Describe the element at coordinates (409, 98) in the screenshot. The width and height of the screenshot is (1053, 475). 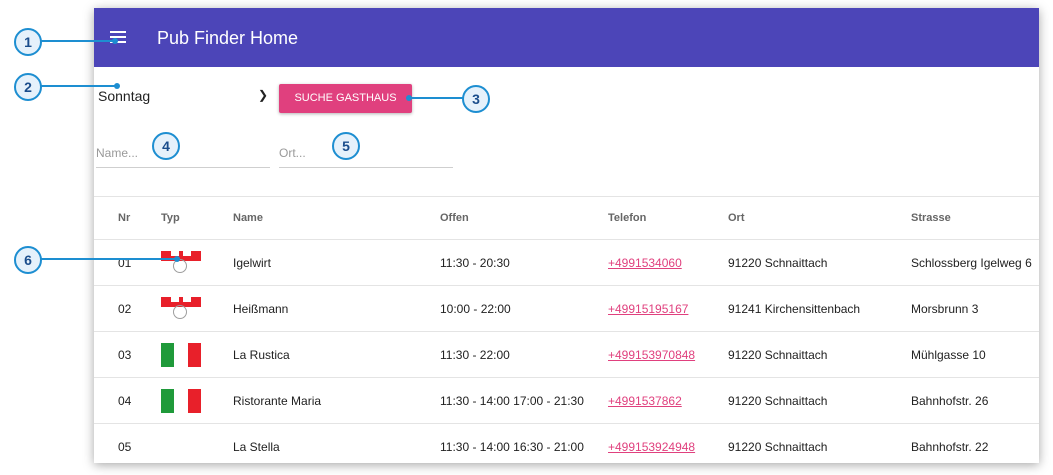
I see `callout-3-dot` at that location.